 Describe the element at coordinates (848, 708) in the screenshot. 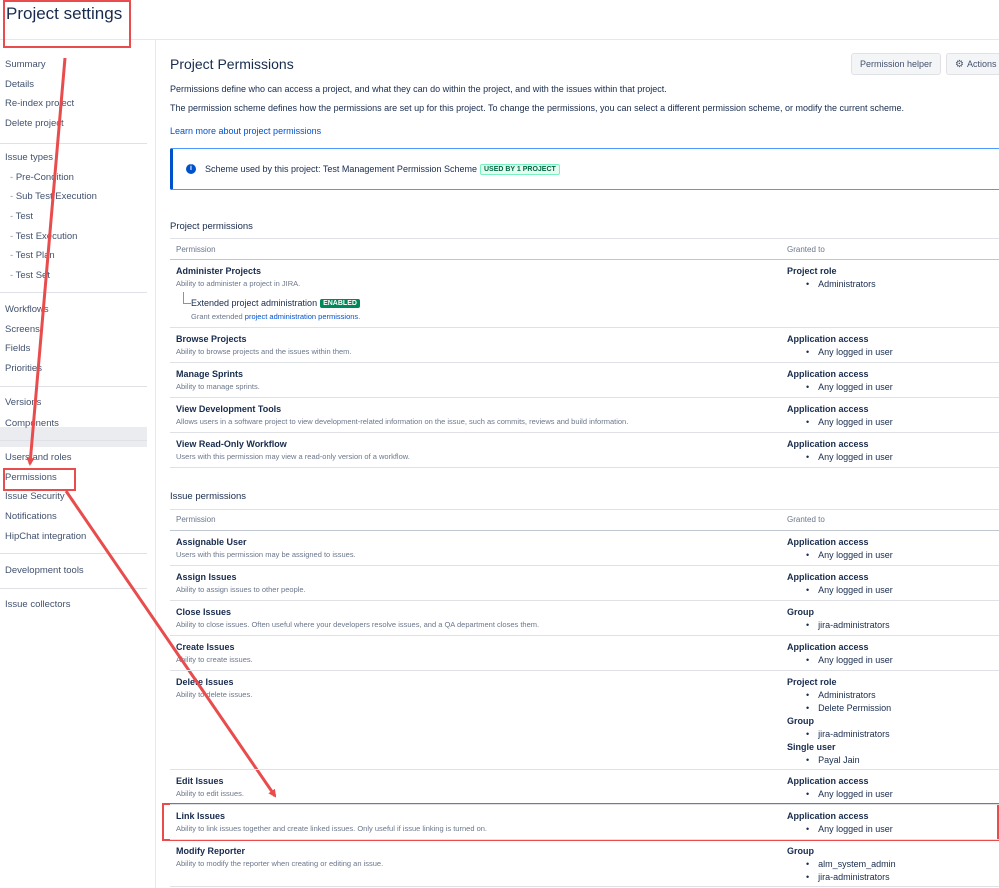

I see `grant-value: Delete Permission` at that location.